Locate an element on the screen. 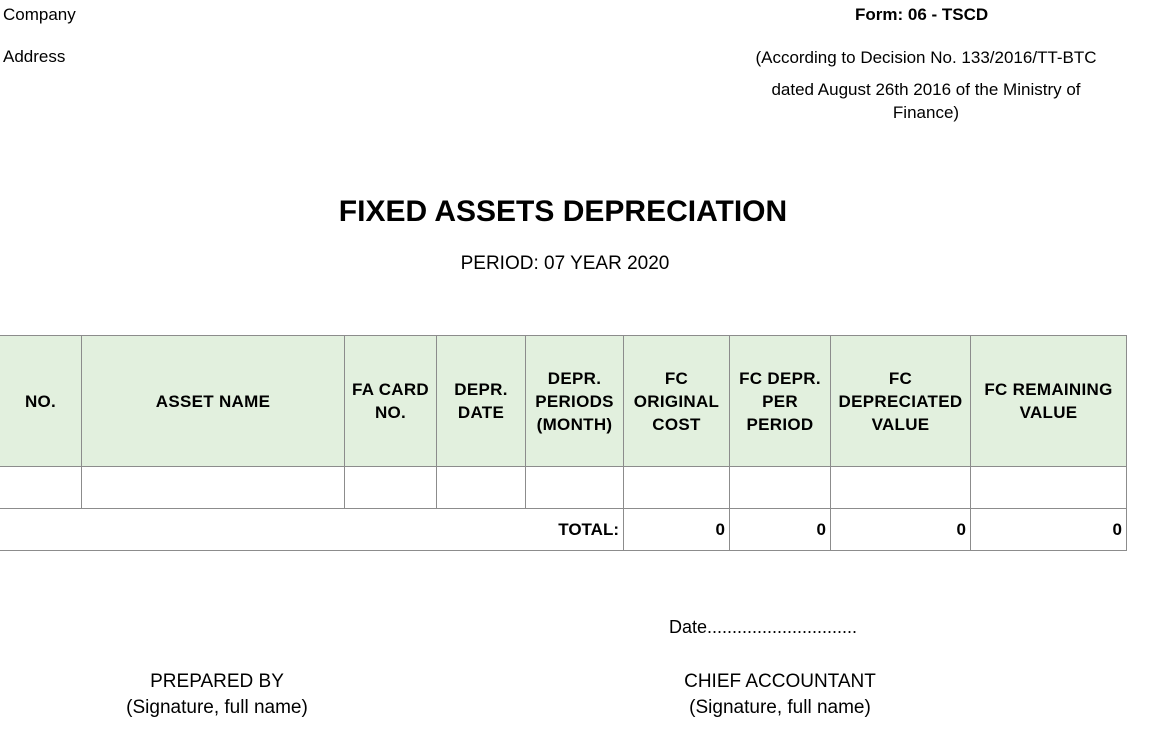 This screenshot has height=733, width=1158. report-period: PERIOD: 07 YEAR 2020 is located at coordinates (565, 263).